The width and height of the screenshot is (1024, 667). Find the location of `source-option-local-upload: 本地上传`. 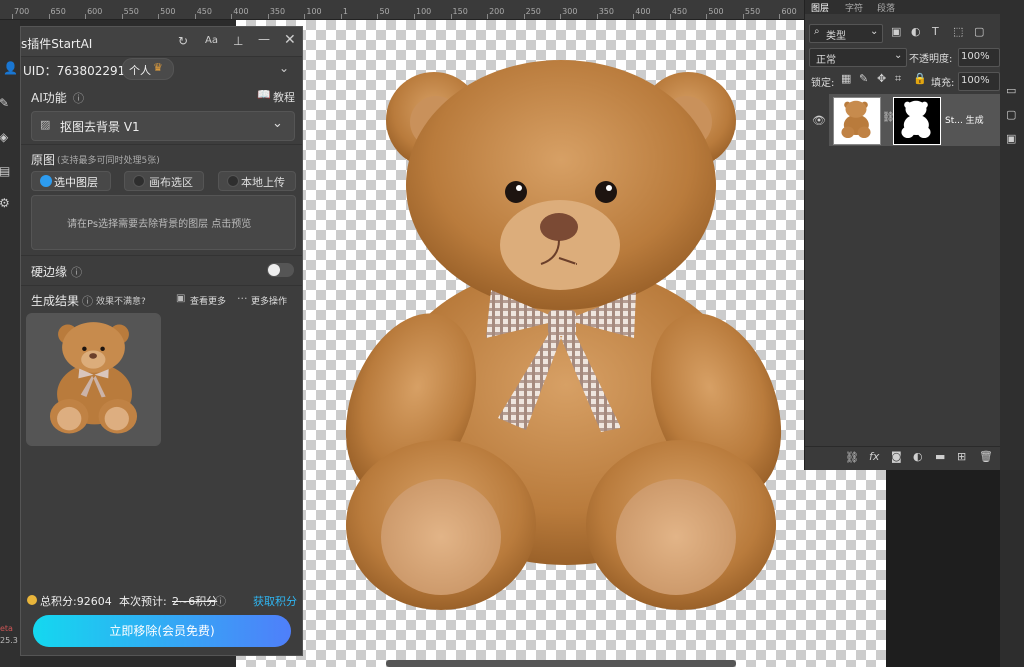

source-option-local-upload: 本地上传 is located at coordinates (257, 181).